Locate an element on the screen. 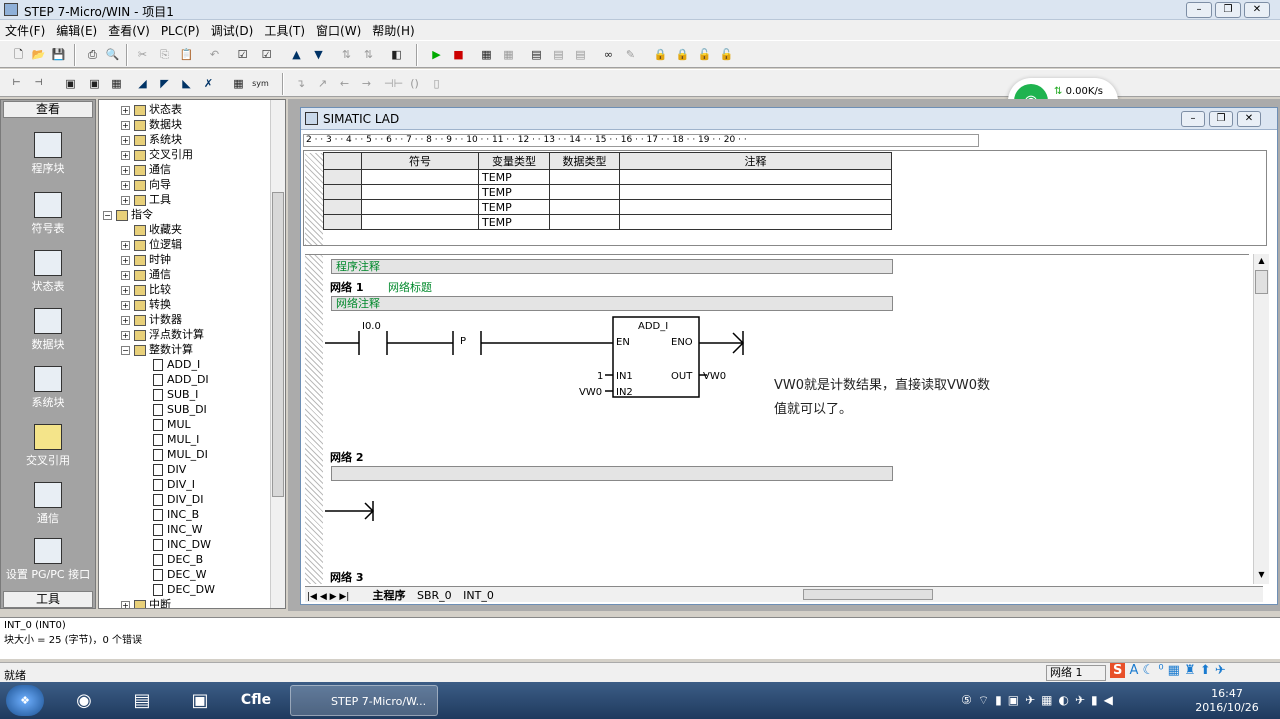 The image size is (1280, 719). tree-leaf: DIV_I is located at coordinates (174, 484).